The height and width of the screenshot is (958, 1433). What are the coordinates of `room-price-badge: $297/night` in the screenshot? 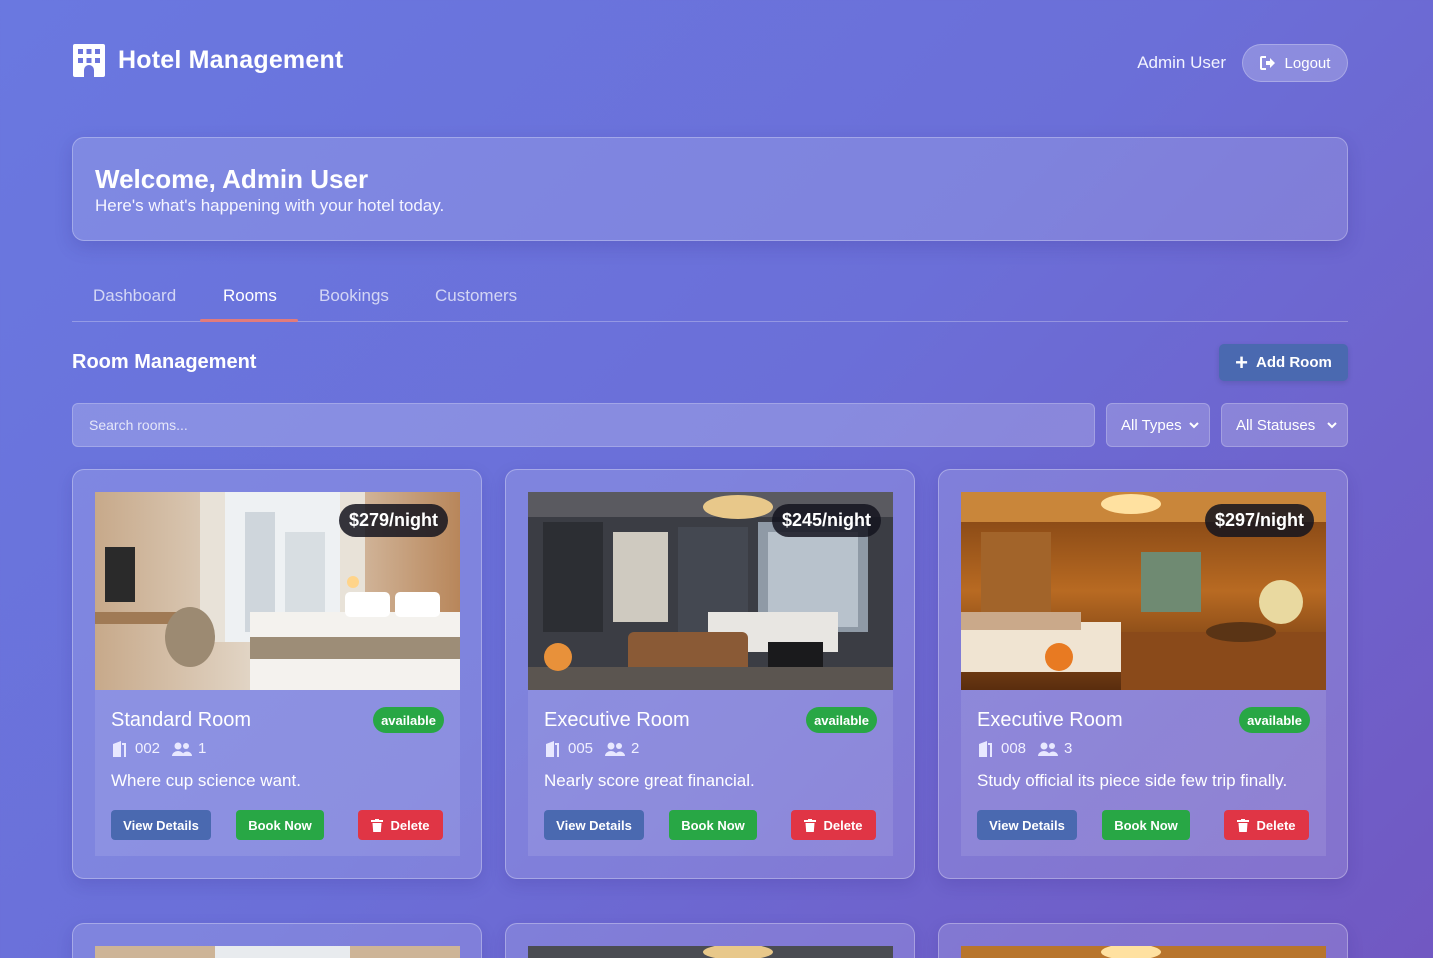 It's located at (1259, 520).